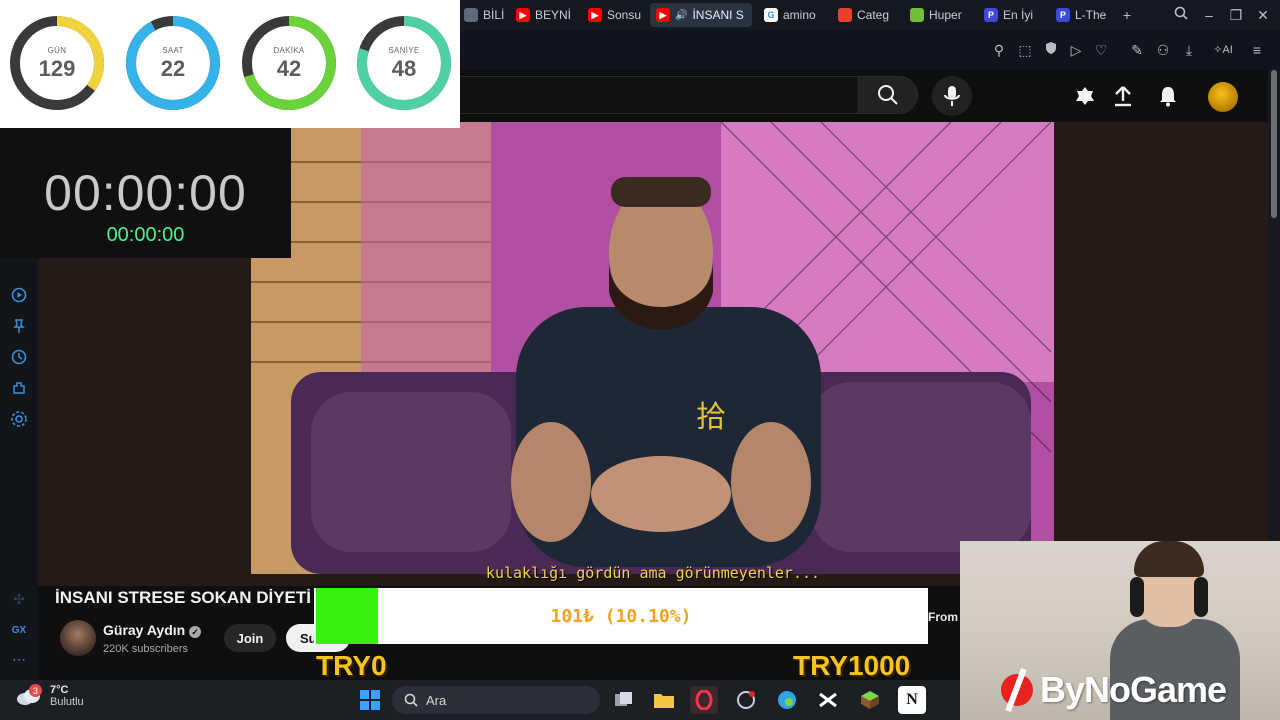 Image resolution: width=1280 pixels, height=720 pixels. What do you see at coordinates (828, 700) in the screenshot?
I see `capcut-icon` at bounding box center [828, 700].